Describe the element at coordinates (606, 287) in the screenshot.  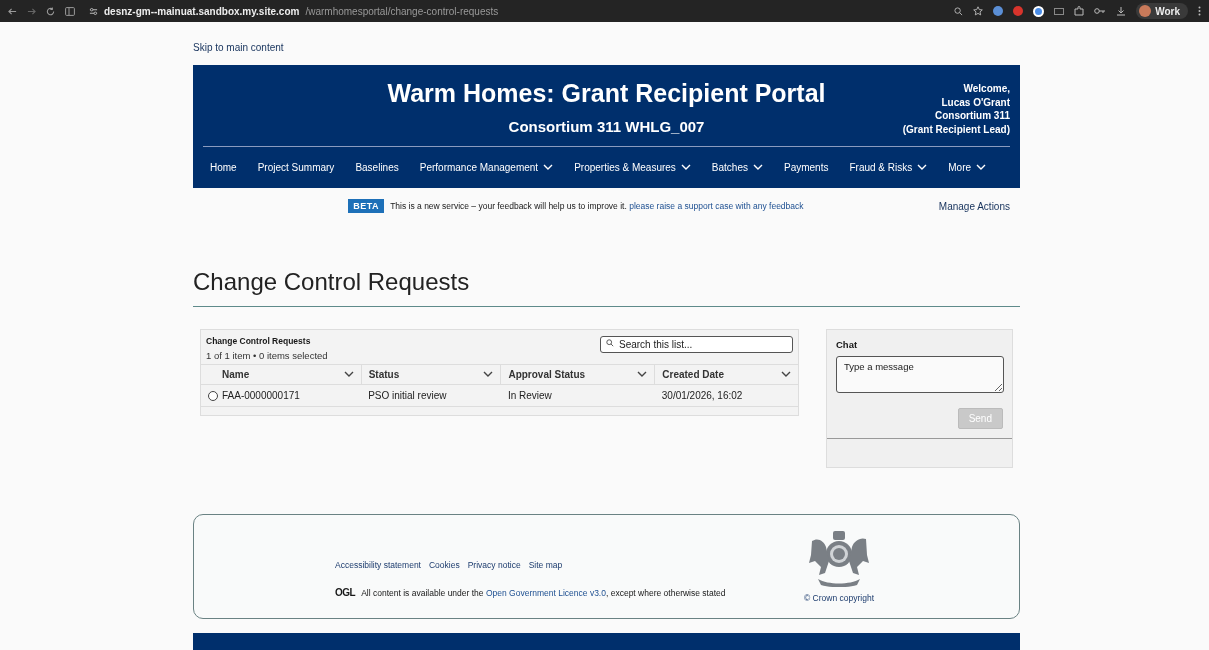
I see `page-heading: Change Control Requests` at that location.